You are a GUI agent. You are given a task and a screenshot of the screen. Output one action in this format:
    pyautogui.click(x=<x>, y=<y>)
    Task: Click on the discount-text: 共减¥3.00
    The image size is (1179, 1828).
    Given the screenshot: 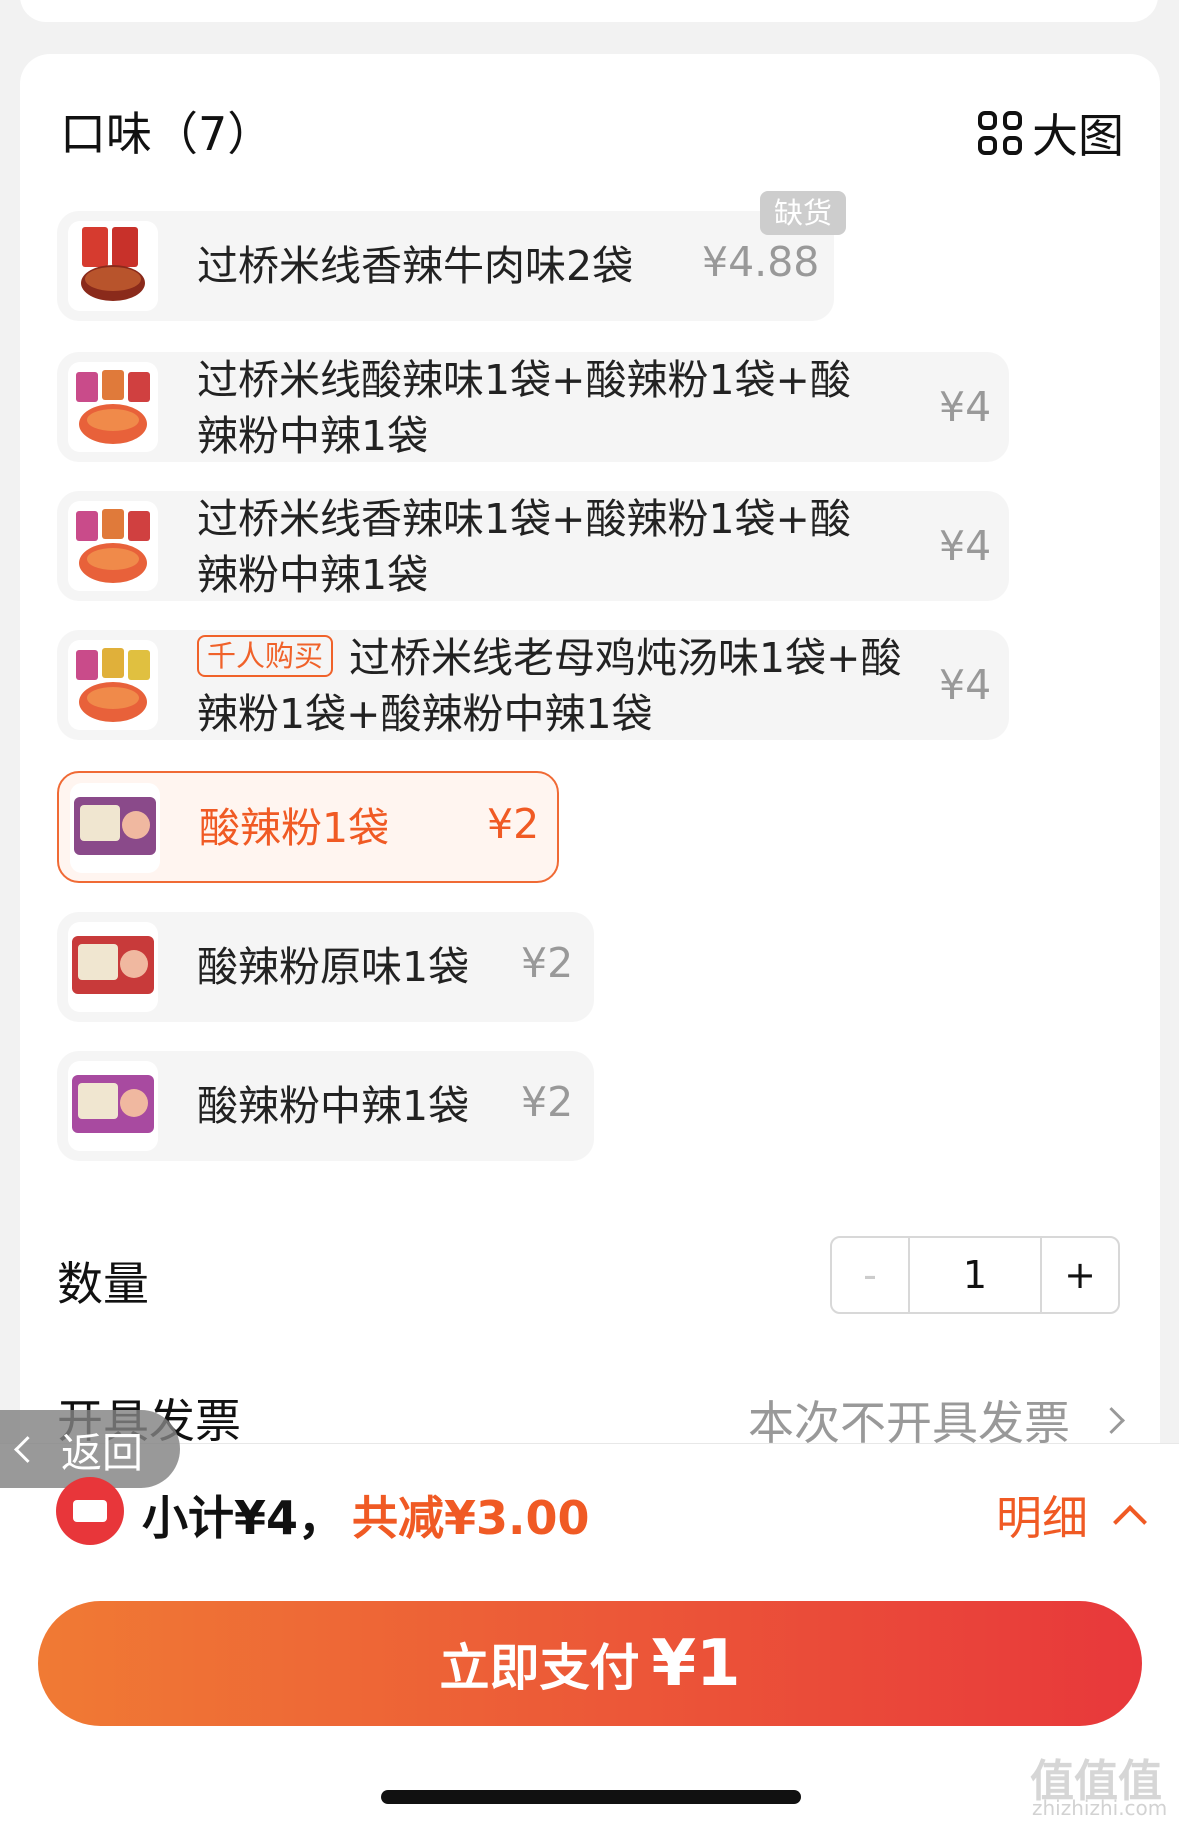 What is the action you would take?
    pyautogui.click(x=471, y=1518)
    